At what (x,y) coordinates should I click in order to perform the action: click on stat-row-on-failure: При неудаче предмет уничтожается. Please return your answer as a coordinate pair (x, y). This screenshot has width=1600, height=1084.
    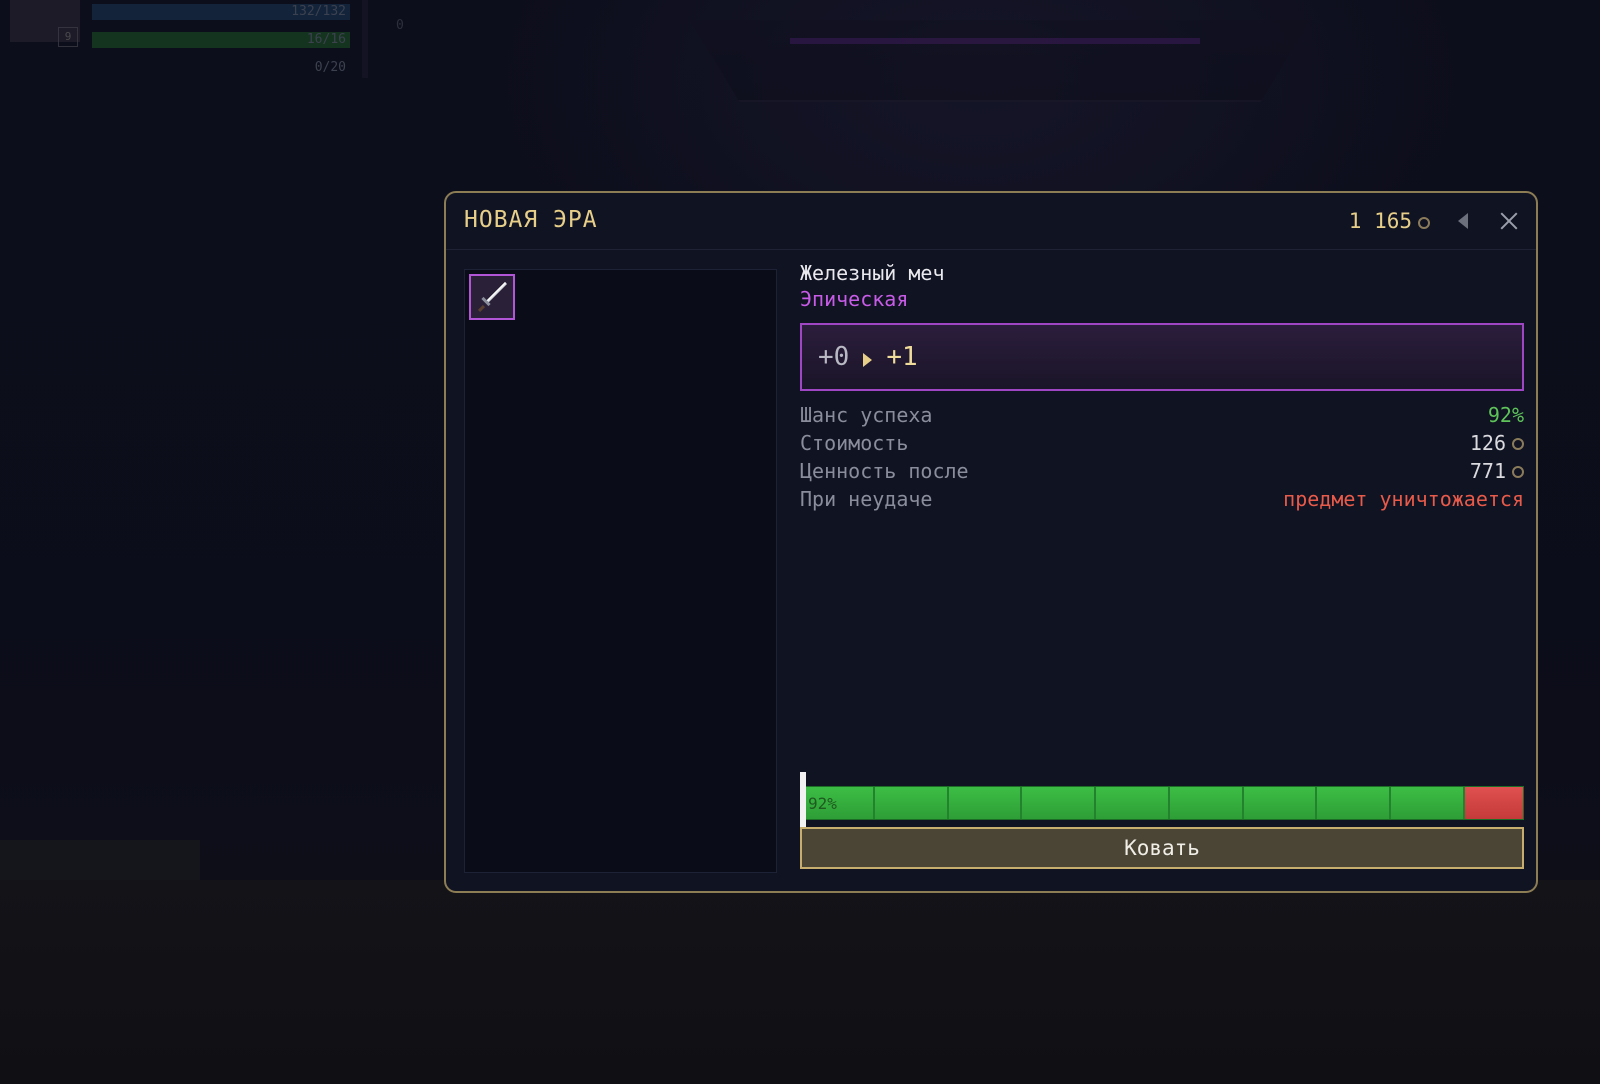
    Looking at the image, I should click on (1162, 499).